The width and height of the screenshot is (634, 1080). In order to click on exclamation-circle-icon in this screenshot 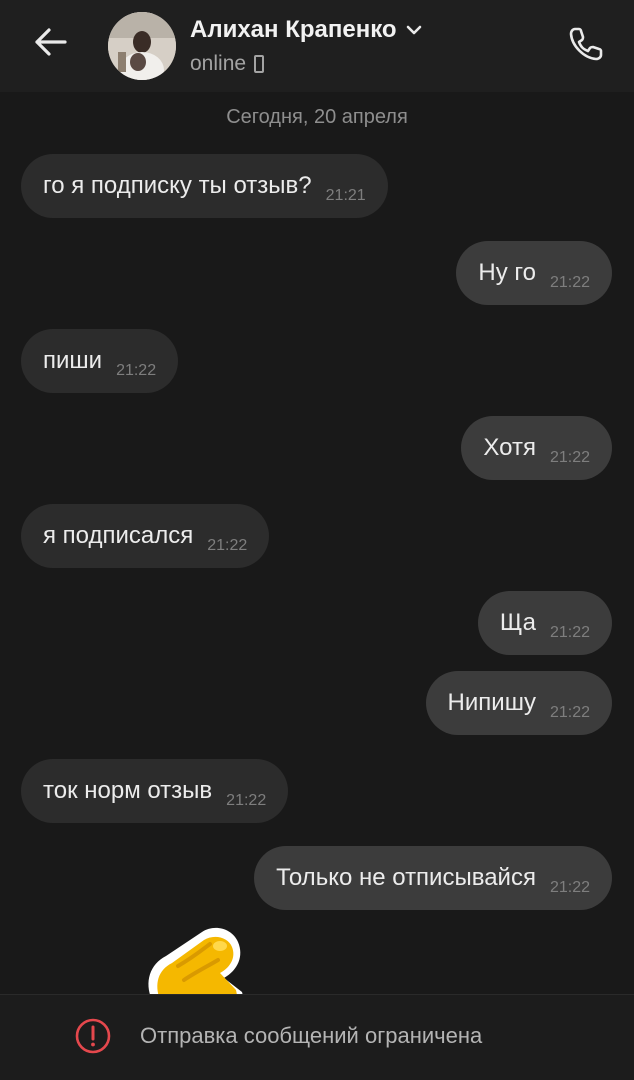, I will do `click(93, 1036)`.